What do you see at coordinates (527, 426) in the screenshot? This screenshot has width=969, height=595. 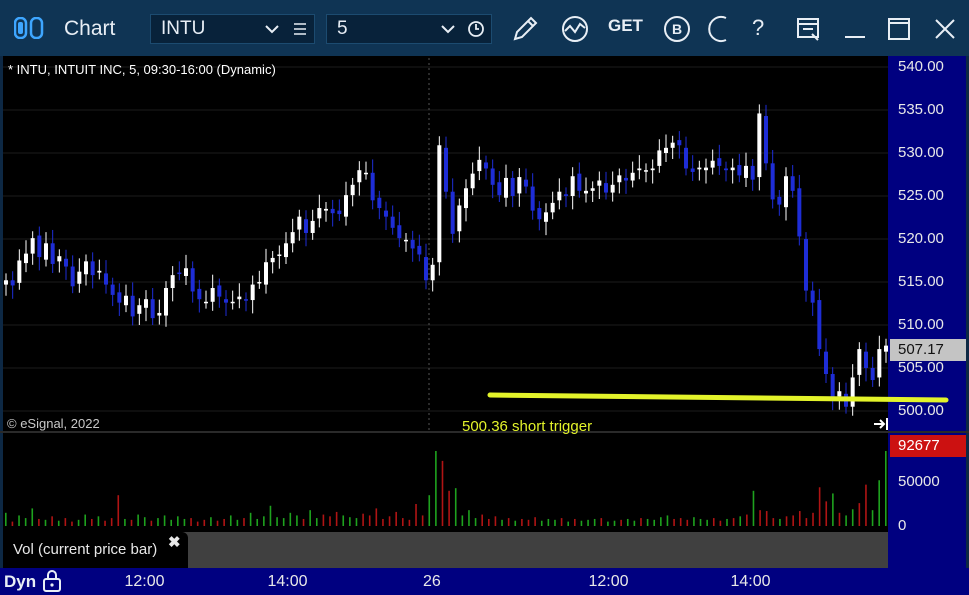 I see `trigger-annotation: 500.36 short trigger` at bounding box center [527, 426].